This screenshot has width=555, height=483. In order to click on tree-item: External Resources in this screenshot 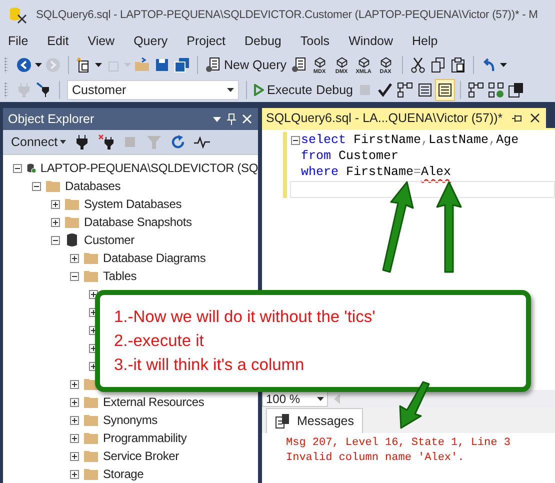, I will do `click(153, 402)`.